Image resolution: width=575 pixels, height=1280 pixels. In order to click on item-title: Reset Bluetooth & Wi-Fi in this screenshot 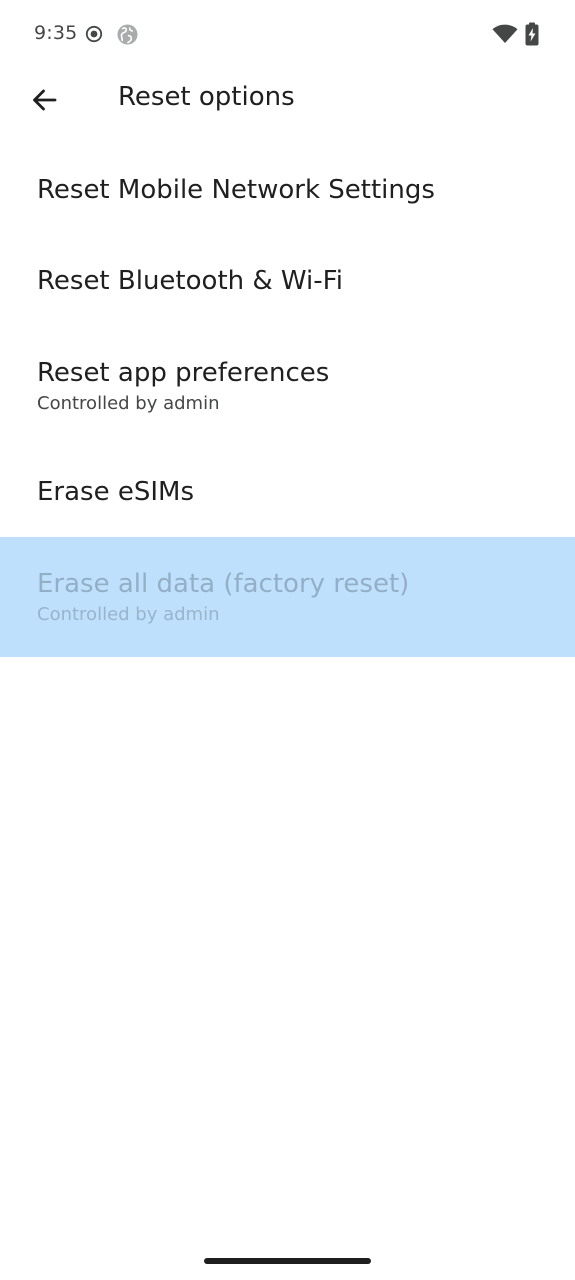, I will do `click(190, 280)`.